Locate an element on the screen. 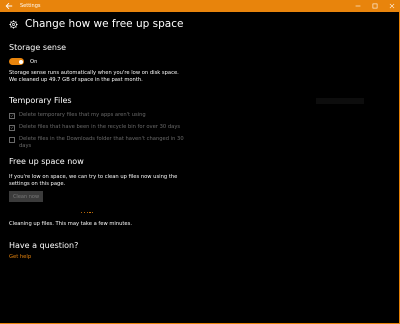 This screenshot has height=324, width=400. page-title: Change how we free up space is located at coordinates (104, 24).